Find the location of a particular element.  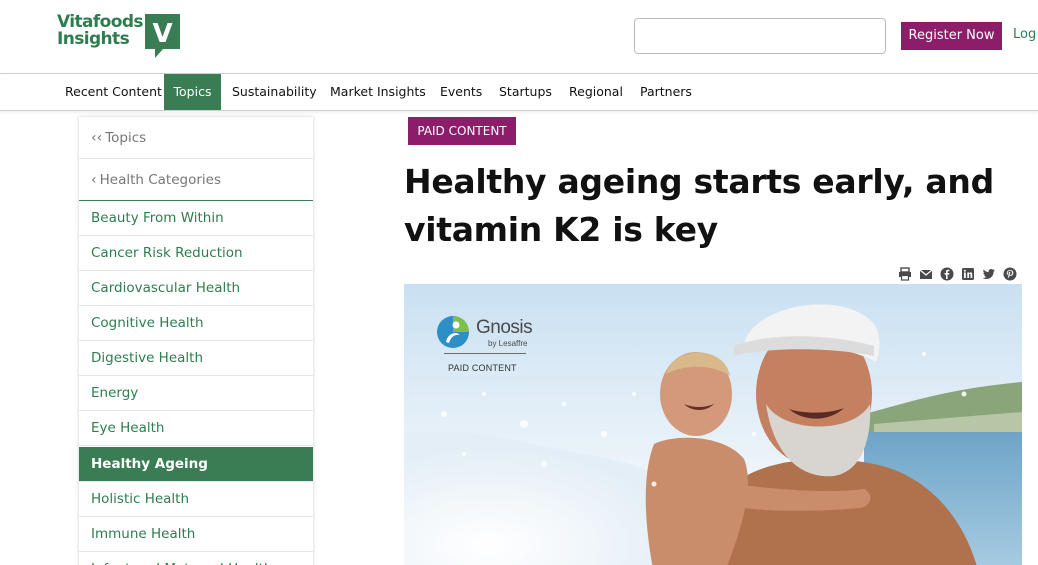

sidebar-item-eye-health: Eye Health is located at coordinates (196, 428).